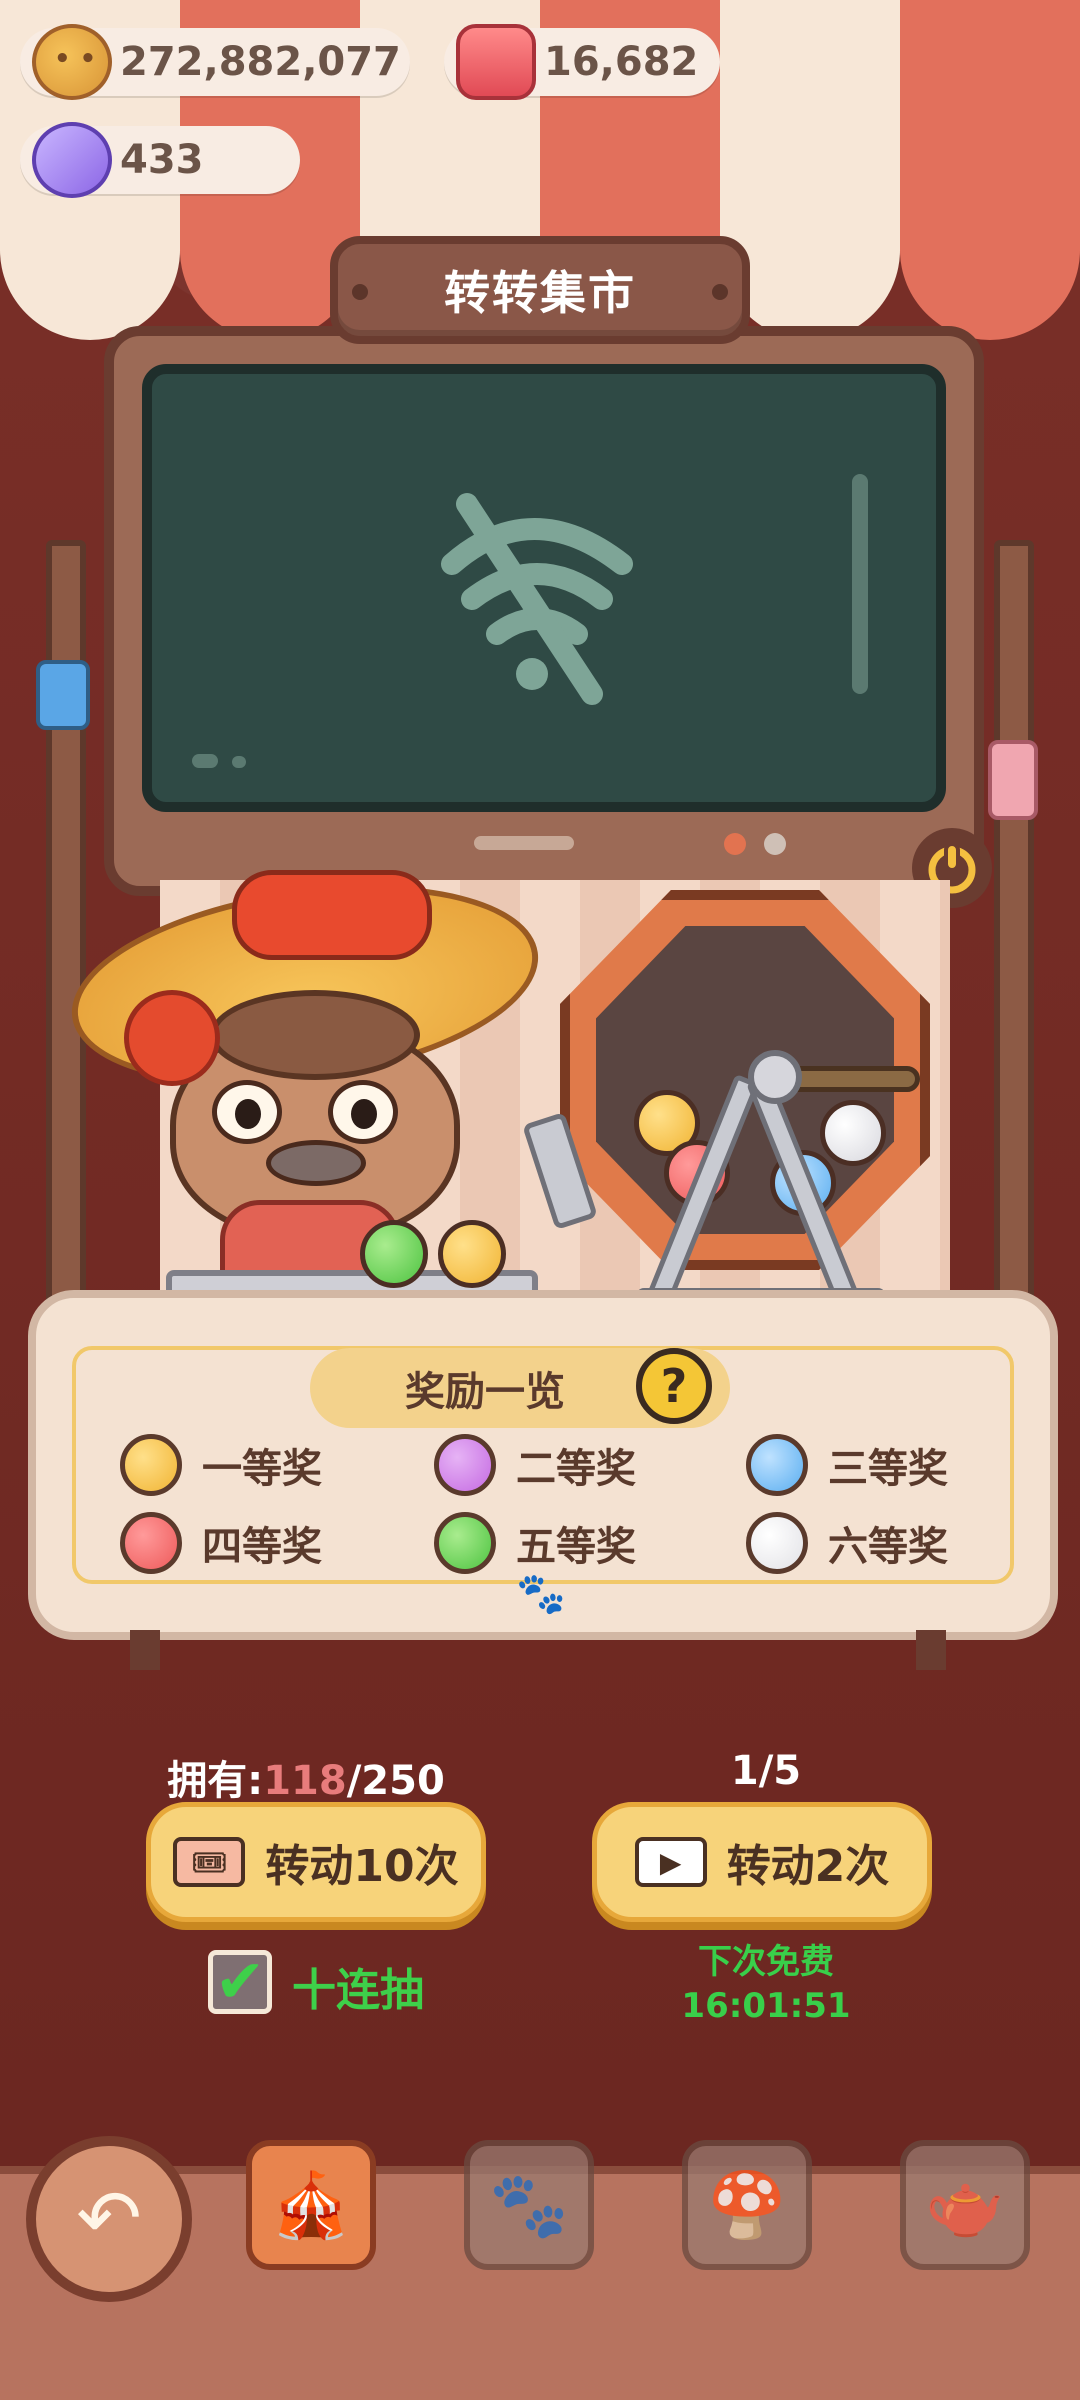  I want to click on prize-3: 三等奖, so click(847, 1465).